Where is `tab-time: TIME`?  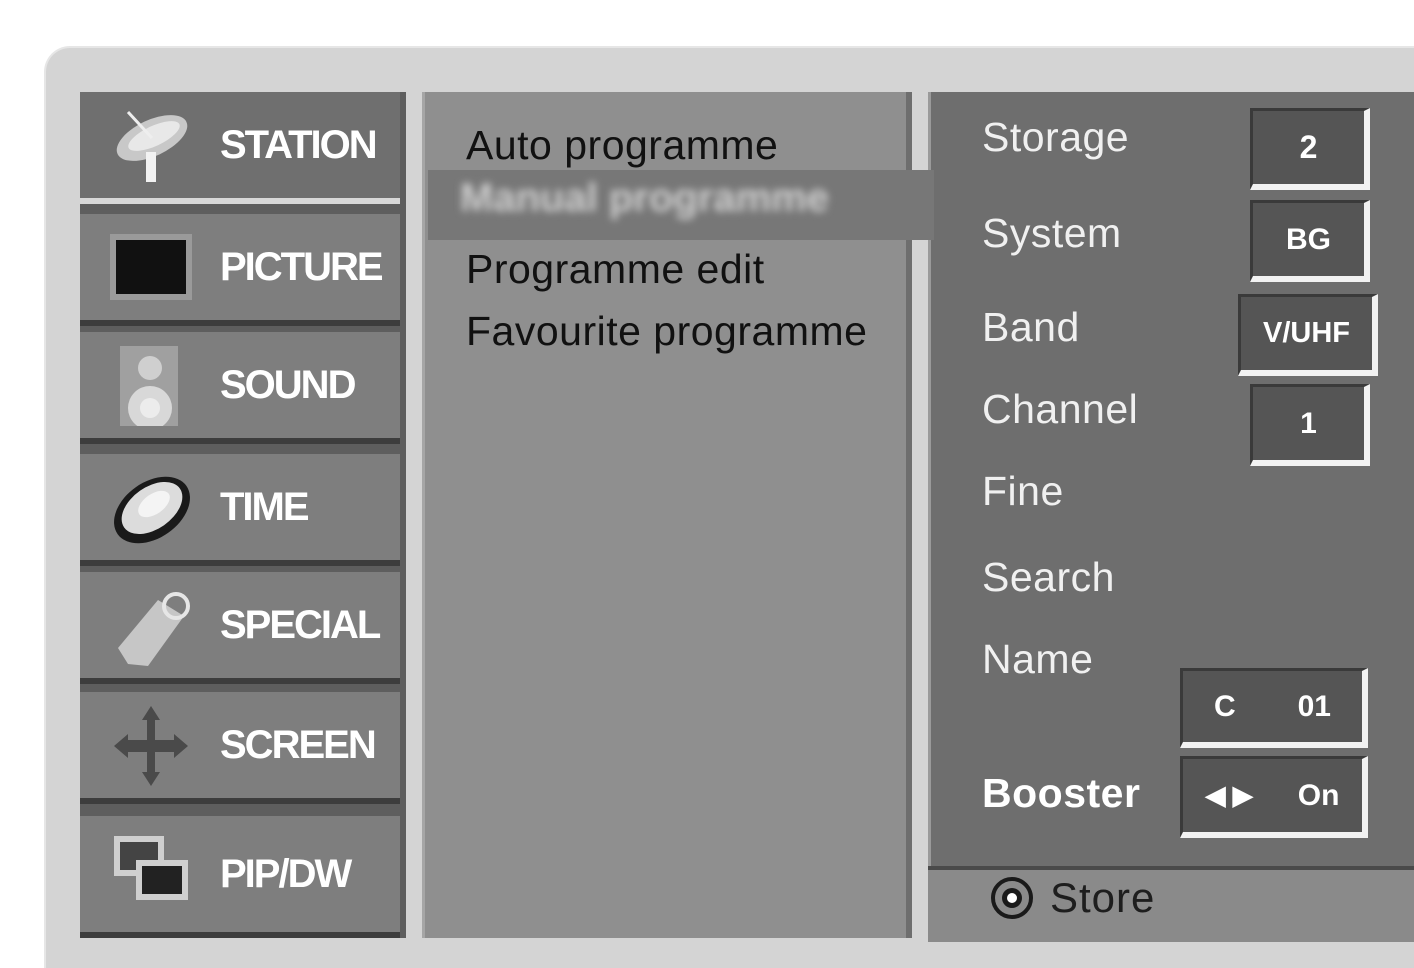
tab-time: TIME is located at coordinates (240, 510).